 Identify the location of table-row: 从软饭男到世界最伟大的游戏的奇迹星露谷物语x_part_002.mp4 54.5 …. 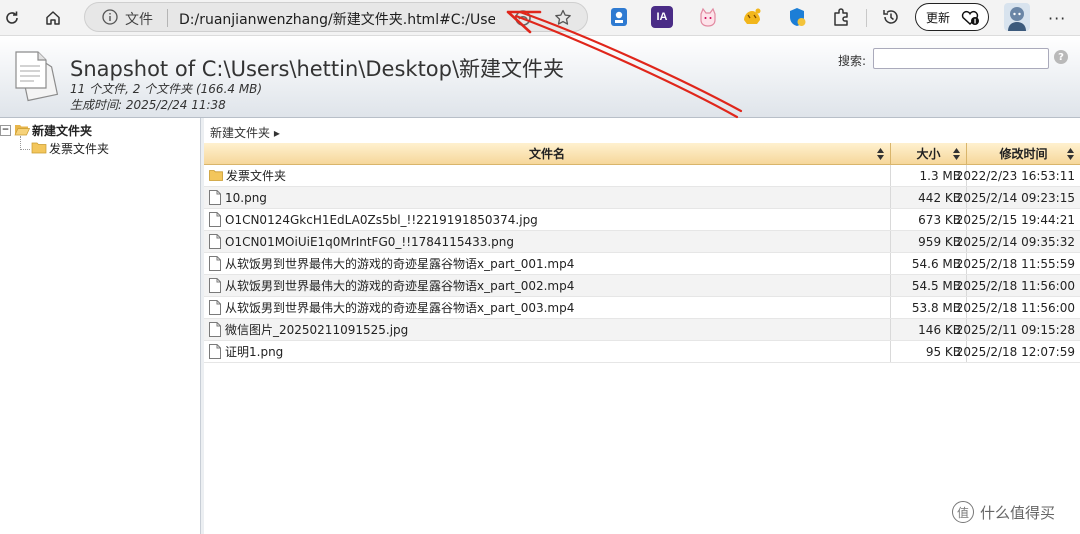
(642, 286).